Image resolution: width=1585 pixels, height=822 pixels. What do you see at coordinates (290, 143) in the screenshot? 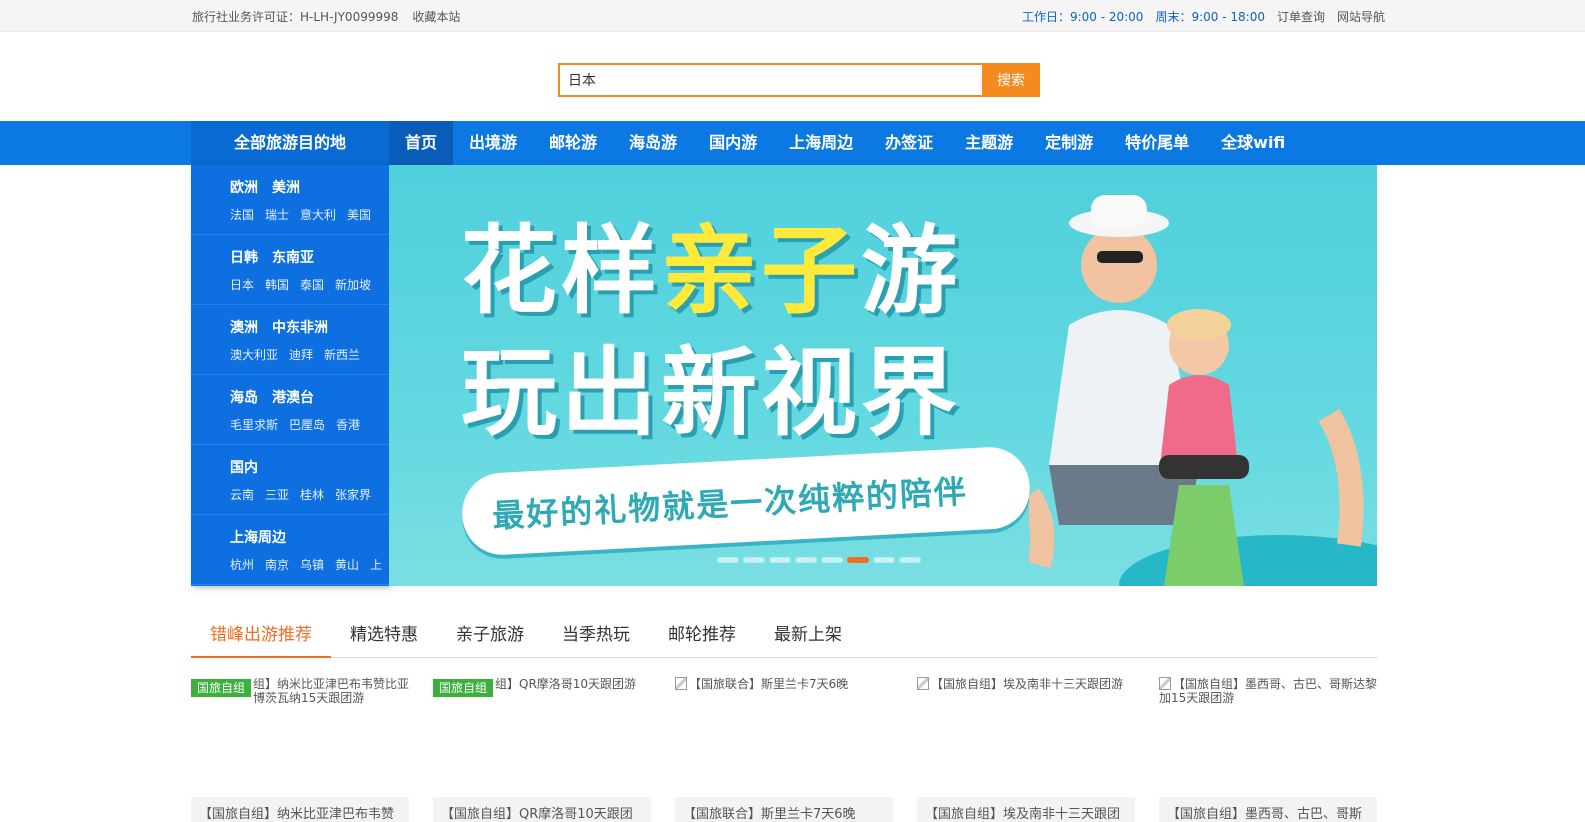
I see `all-destinations-menu: 全部旅游目的地` at bounding box center [290, 143].